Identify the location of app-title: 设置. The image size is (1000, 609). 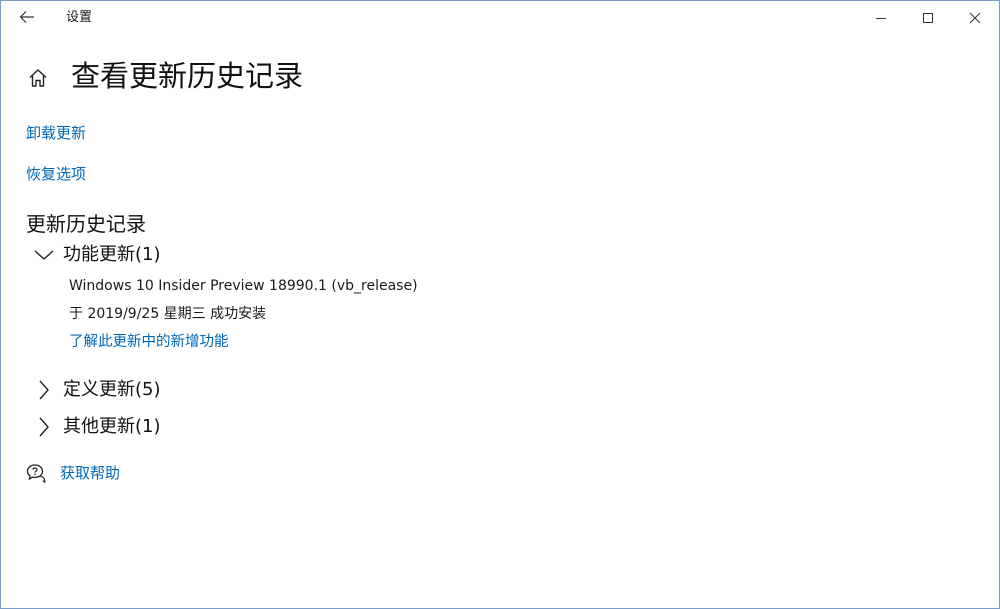
(79, 17).